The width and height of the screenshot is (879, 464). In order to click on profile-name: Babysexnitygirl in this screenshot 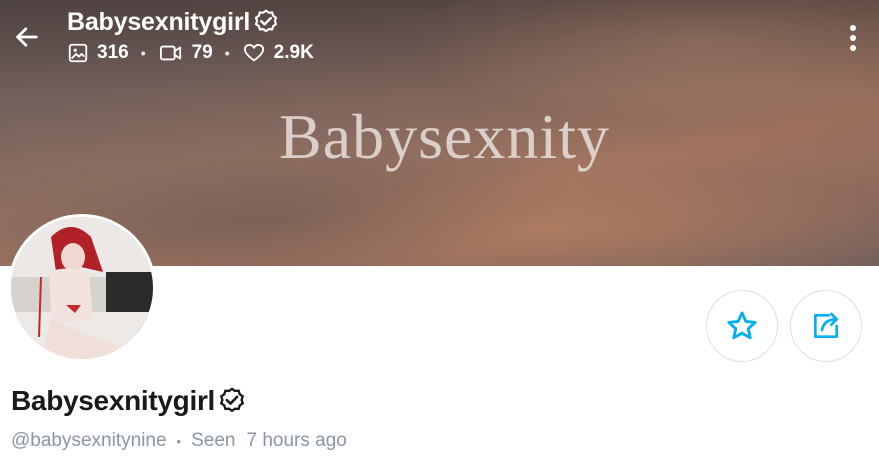, I will do `click(113, 400)`.